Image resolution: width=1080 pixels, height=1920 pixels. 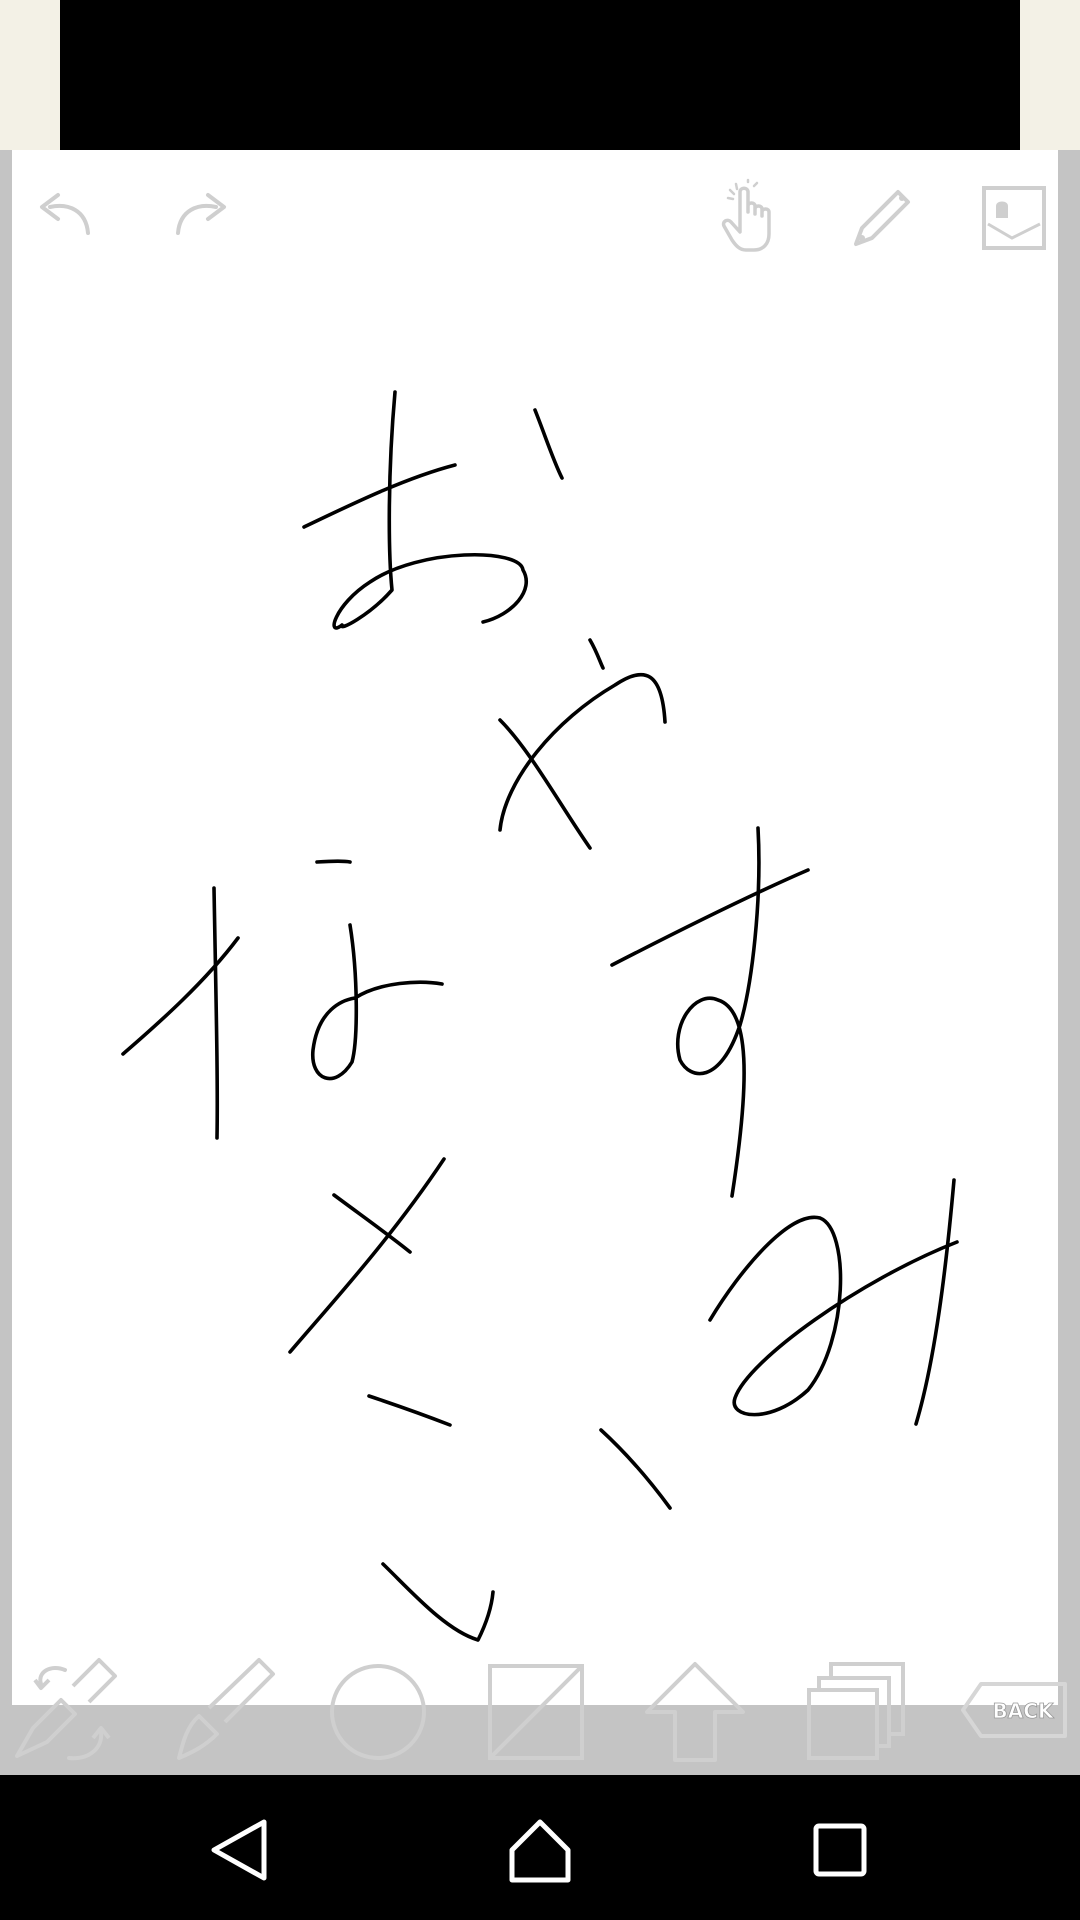 I want to click on layers-icon, so click(x=856, y=1711).